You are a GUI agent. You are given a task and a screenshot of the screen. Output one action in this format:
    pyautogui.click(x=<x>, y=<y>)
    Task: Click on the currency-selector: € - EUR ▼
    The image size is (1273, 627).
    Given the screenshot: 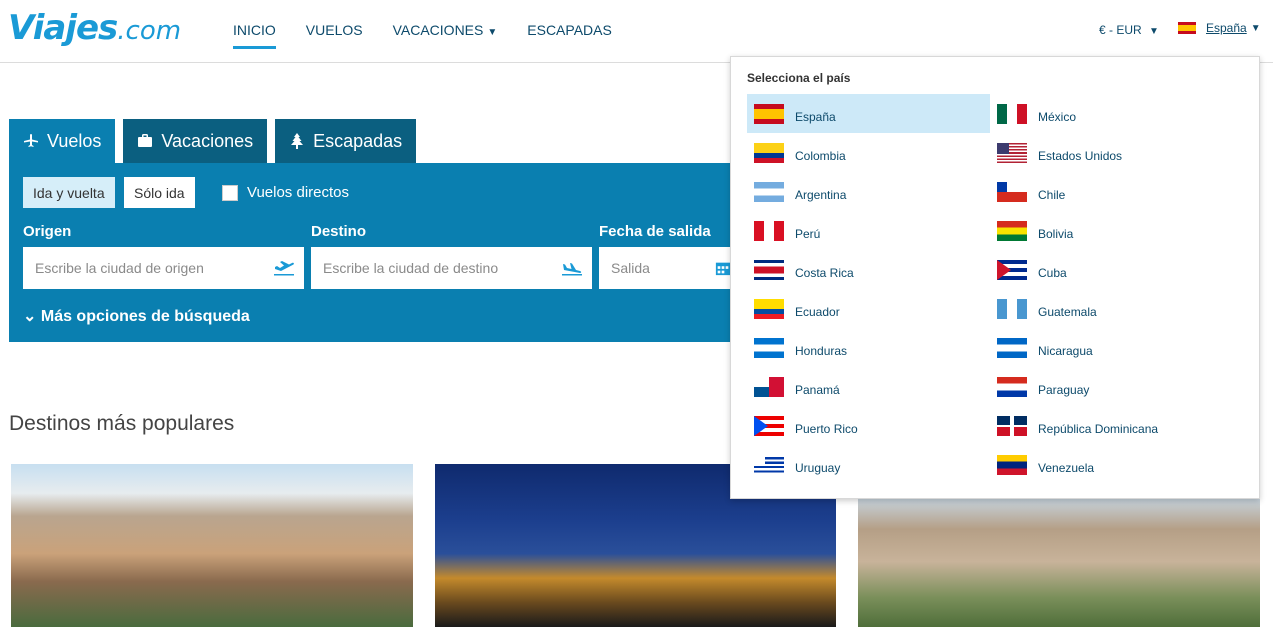 What is the action you would take?
    pyautogui.click(x=1129, y=30)
    